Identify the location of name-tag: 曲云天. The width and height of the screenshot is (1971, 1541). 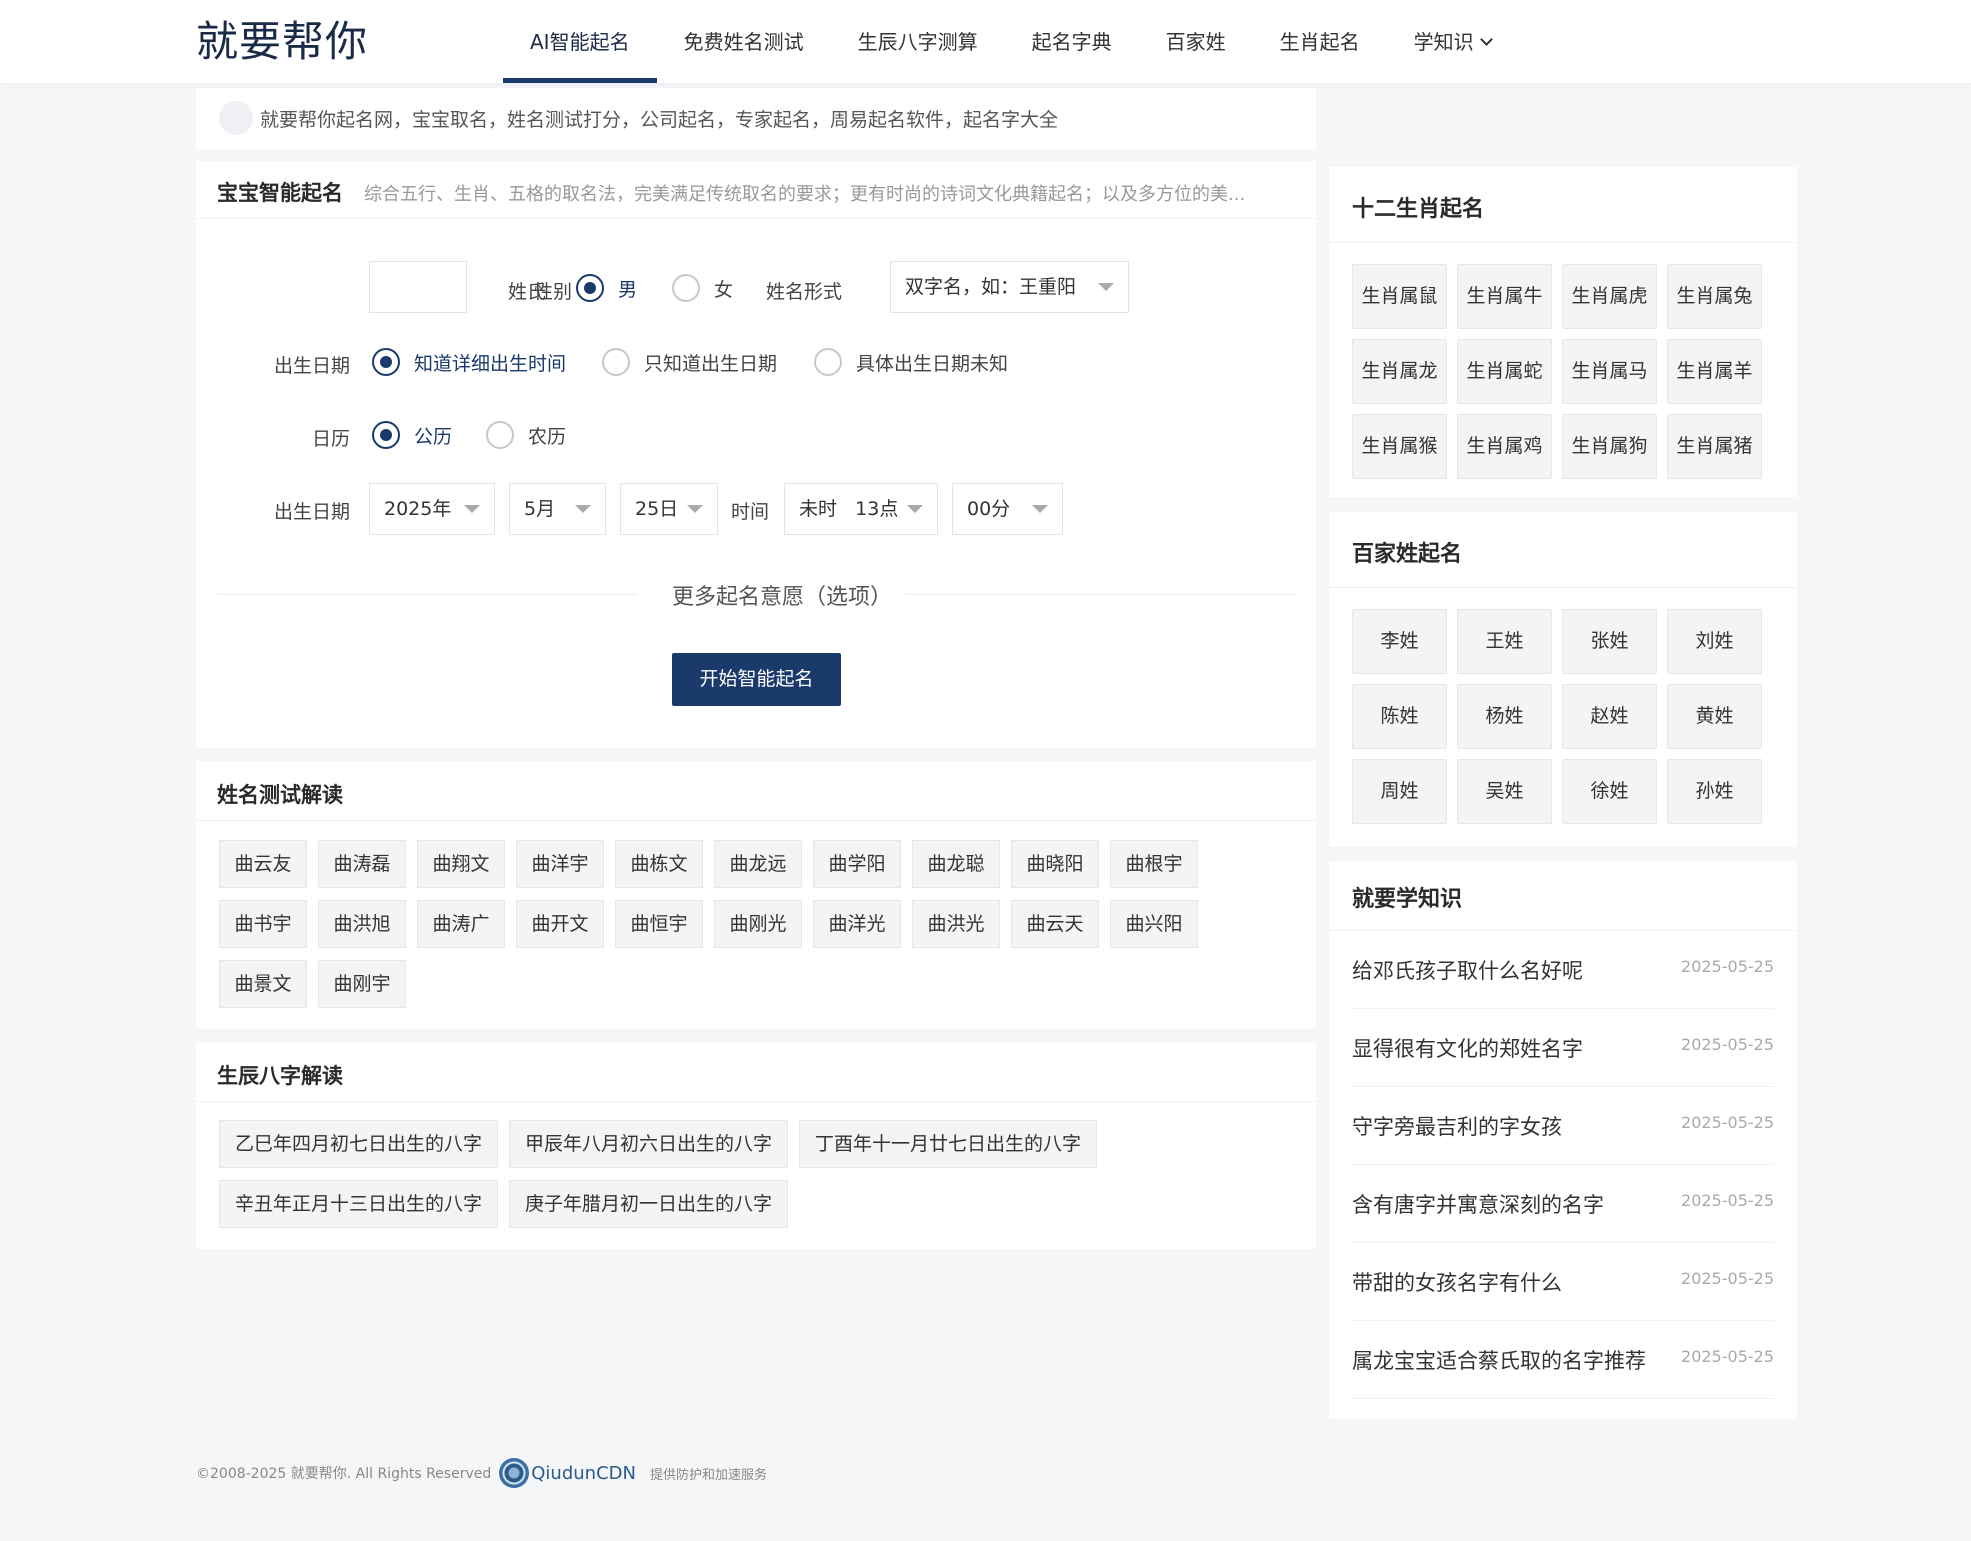
(1055, 924).